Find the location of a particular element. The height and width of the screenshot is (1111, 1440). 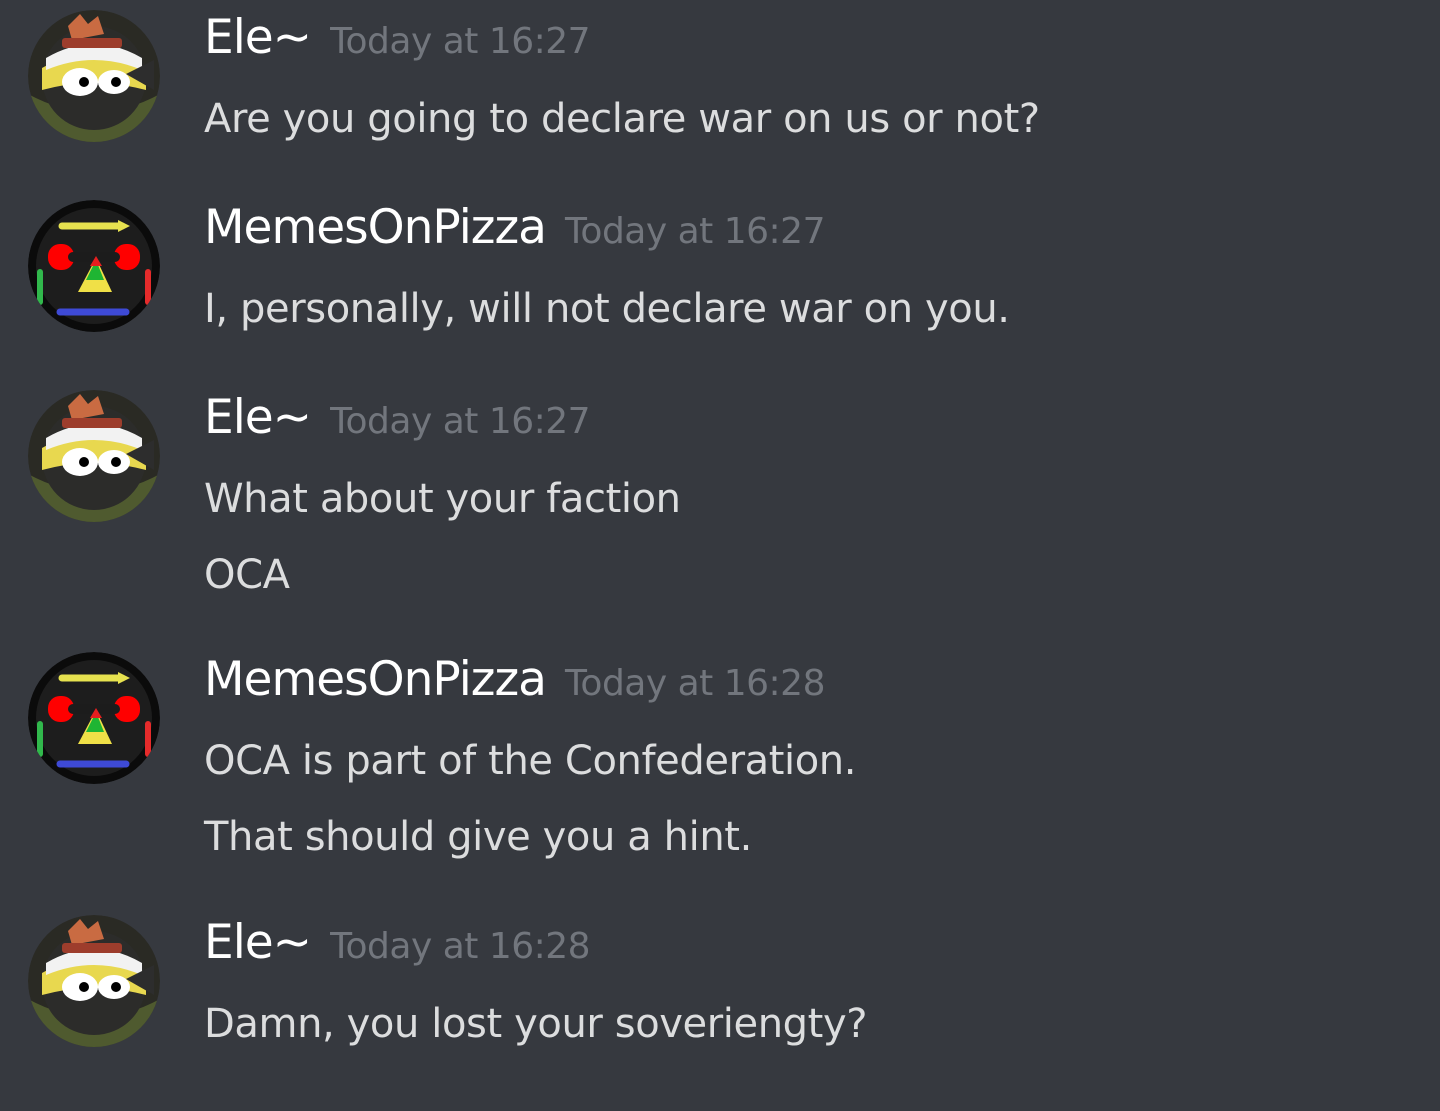

message-text: Damn, you lost your soveriengty? is located at coordinates (536, 1024).